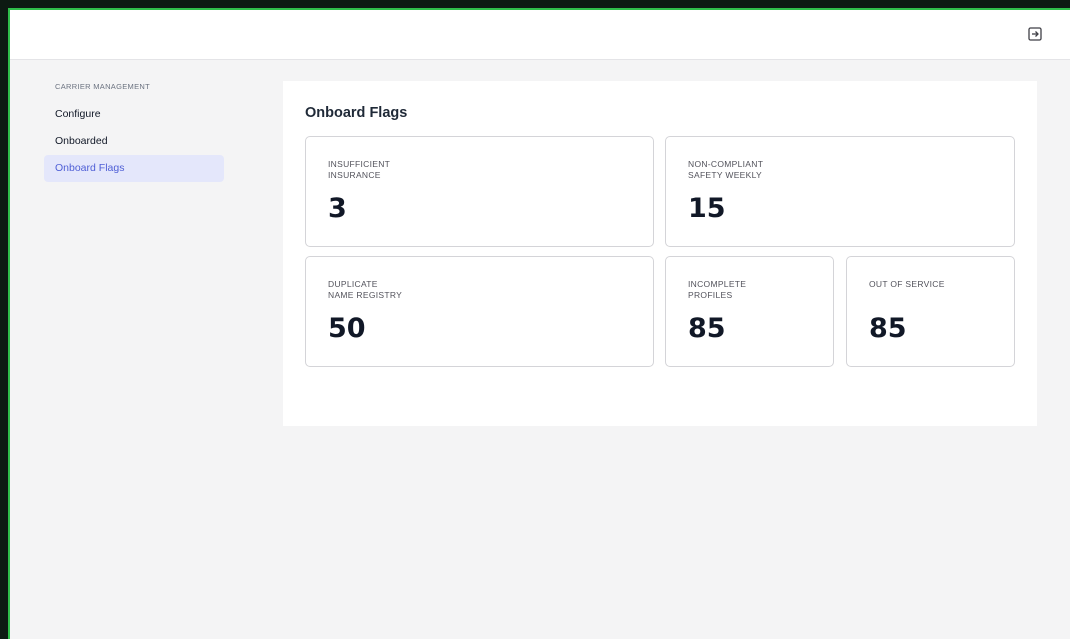 This screenshot has width=1070, height=639. Describe the element at coordinates (840, 191) in the screenshot. I see `flag-card-non-compliant-safety: NON-COMPLIANT SAFETY WEEKLY 15` at that location.